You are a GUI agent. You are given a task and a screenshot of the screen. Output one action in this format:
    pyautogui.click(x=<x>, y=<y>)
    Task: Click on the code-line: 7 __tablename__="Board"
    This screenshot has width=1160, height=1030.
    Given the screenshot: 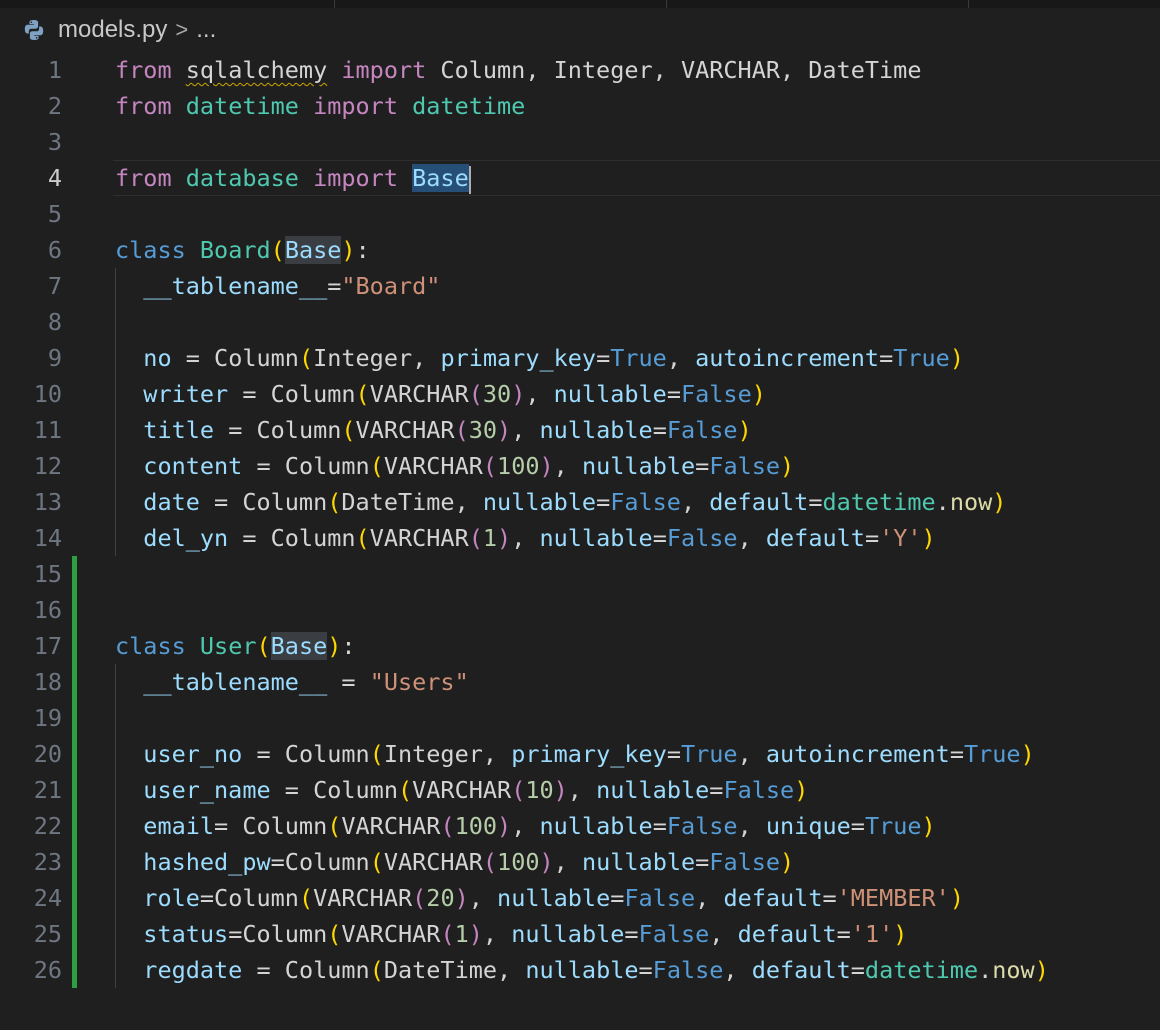 What is the action you would take?
    pyautogui.click(x=580, y=286)
    